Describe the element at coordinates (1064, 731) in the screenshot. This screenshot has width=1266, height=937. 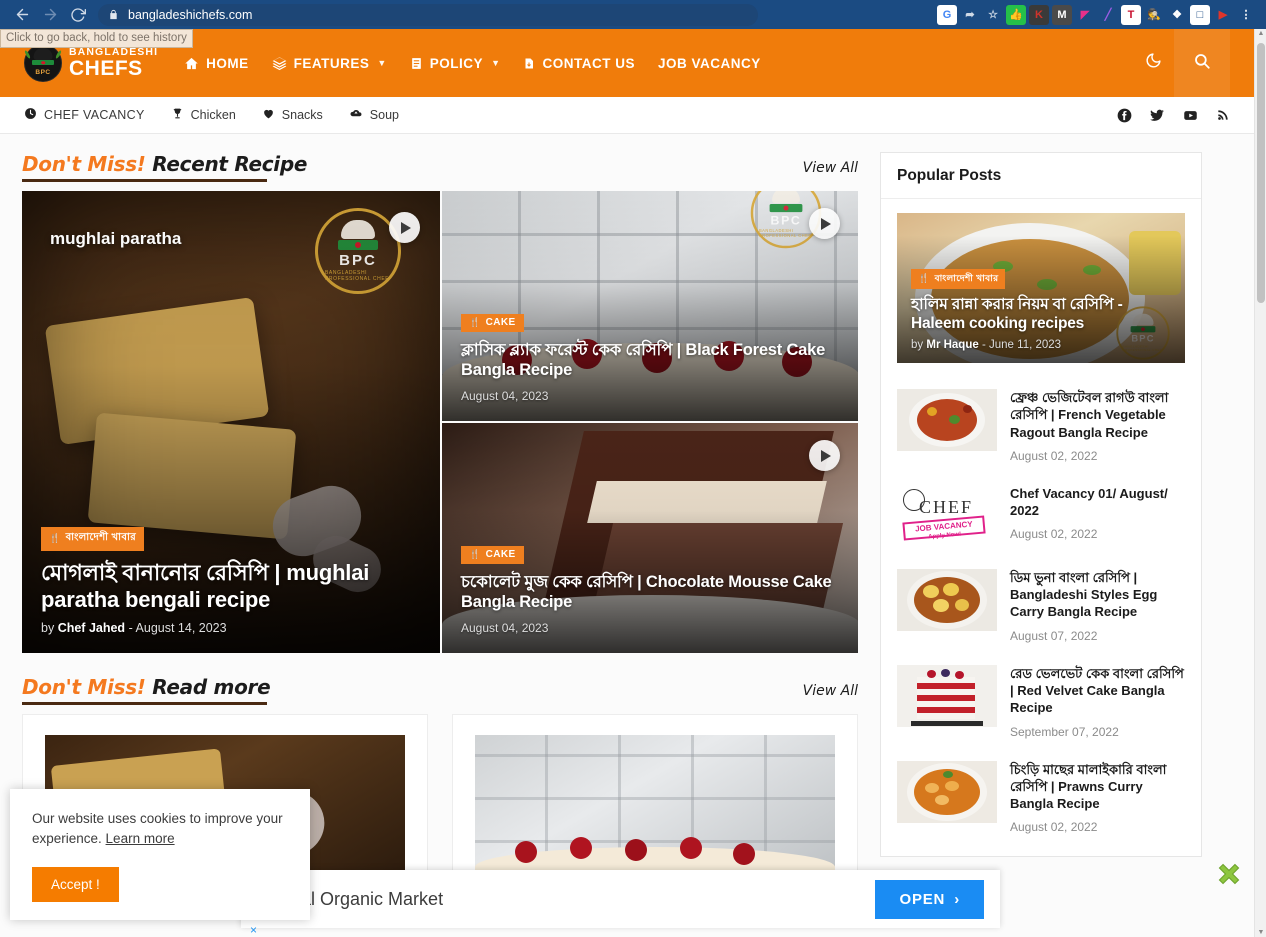
I see `post-date: September 07, 2022` at that location.